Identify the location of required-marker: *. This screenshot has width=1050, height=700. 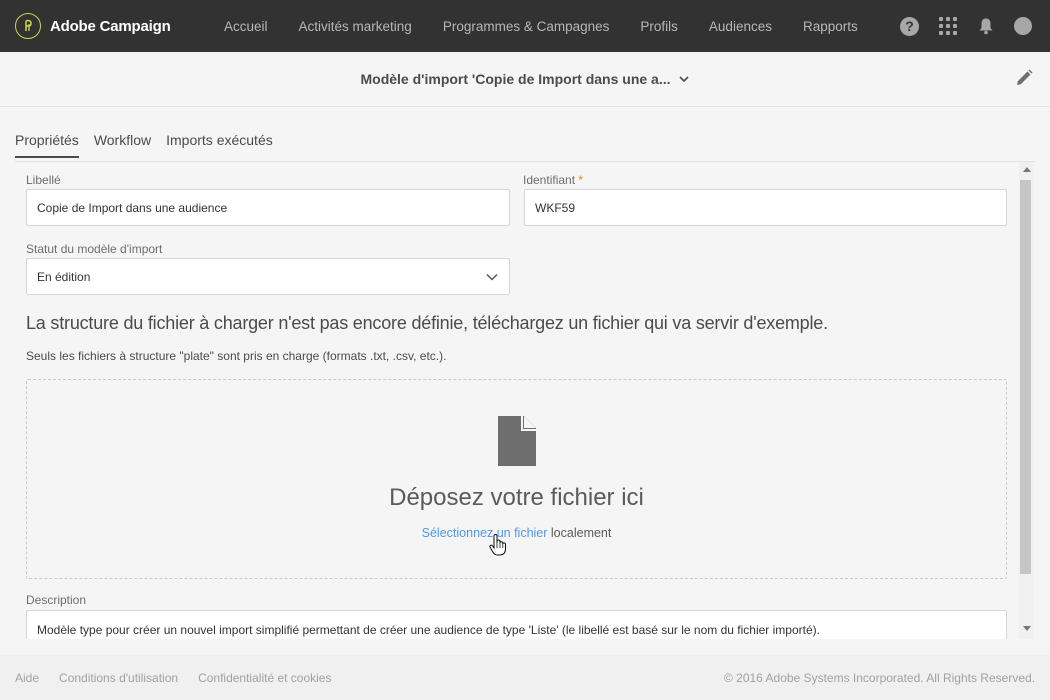
(581, 180).